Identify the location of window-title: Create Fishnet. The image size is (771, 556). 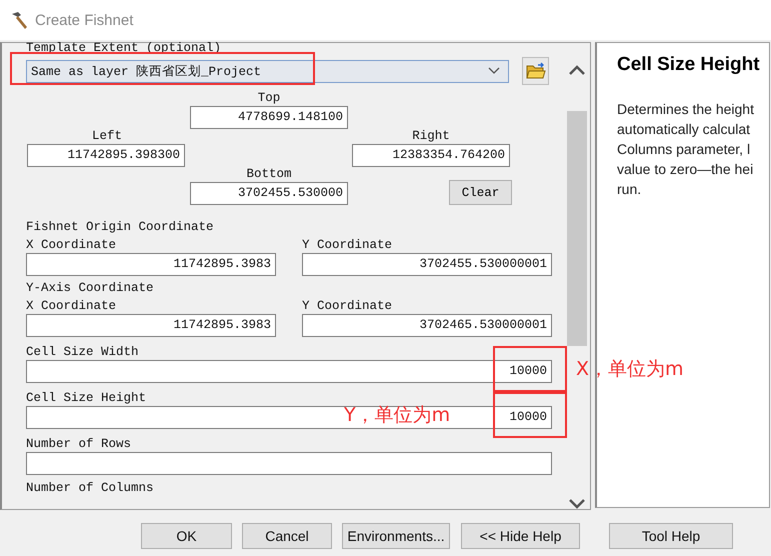
(84, 20).